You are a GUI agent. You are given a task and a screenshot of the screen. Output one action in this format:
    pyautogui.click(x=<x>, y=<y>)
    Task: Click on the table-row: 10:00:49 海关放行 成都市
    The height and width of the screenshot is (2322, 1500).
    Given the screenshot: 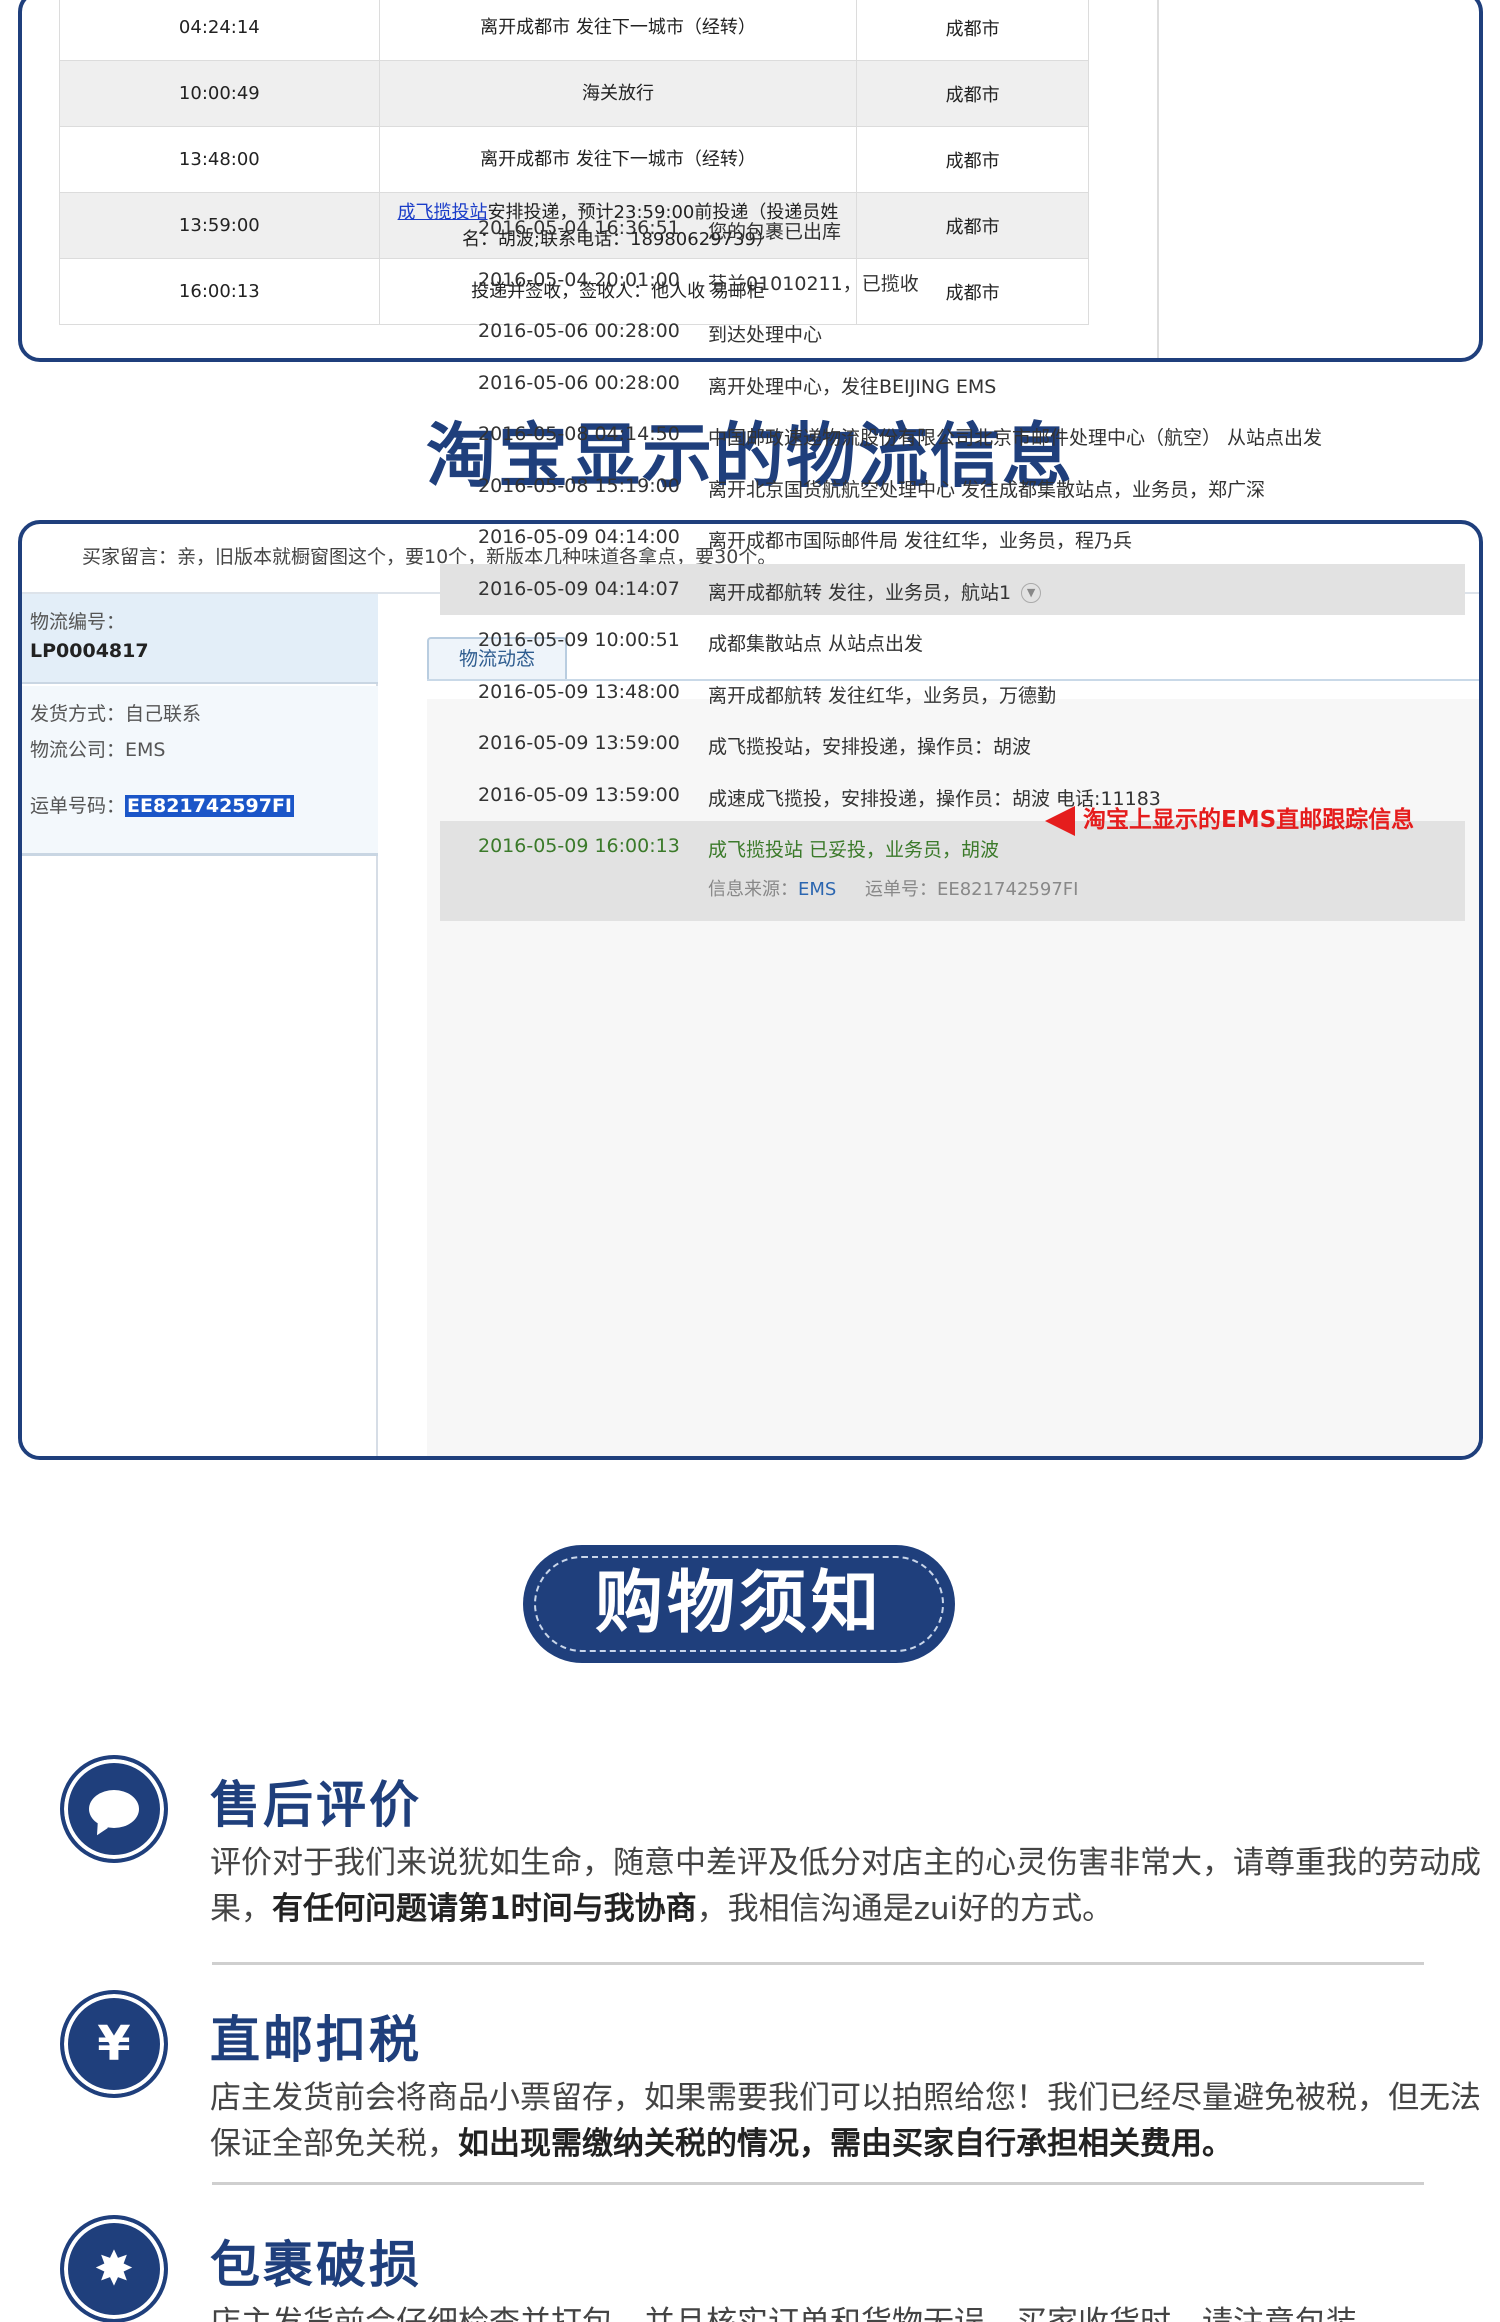 What is the action you would take?
    pyautogui.click(x=574, y=93)
    